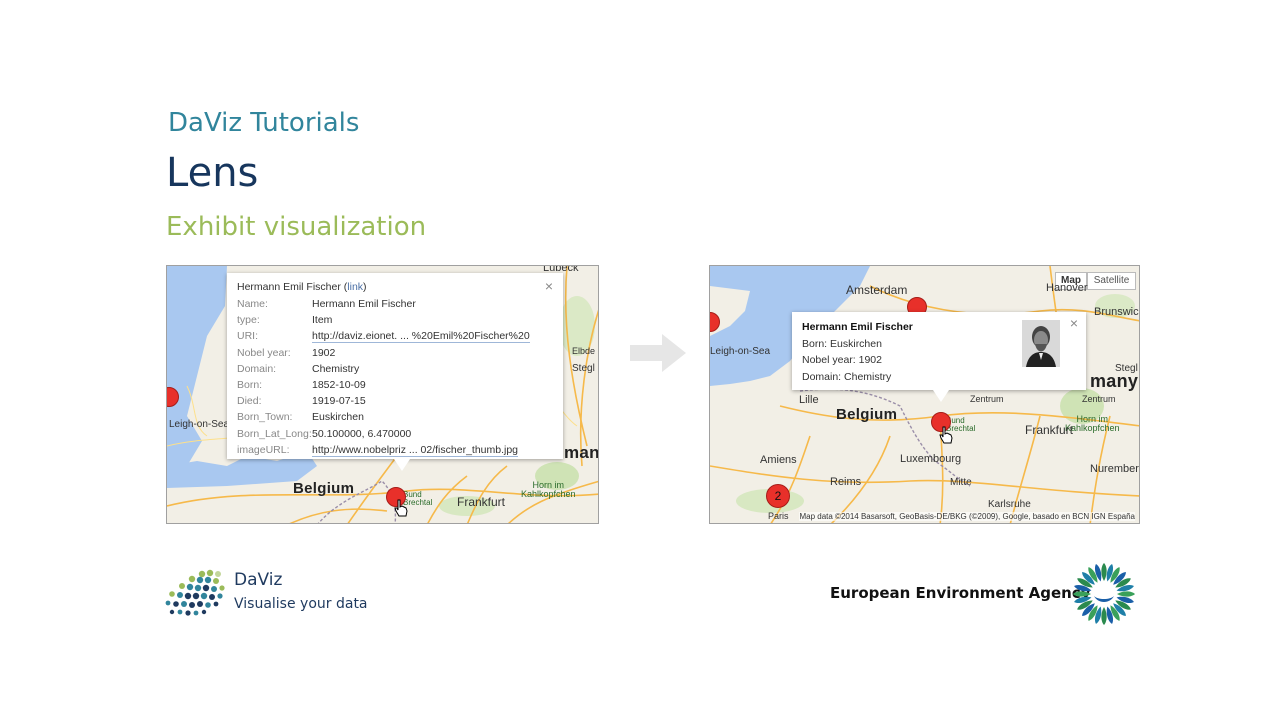  What do you see at coordinates (877, 290) in the screenshot?
I see `map-label-amsterdam: Amsterdam` at bounding box center [877, 290].